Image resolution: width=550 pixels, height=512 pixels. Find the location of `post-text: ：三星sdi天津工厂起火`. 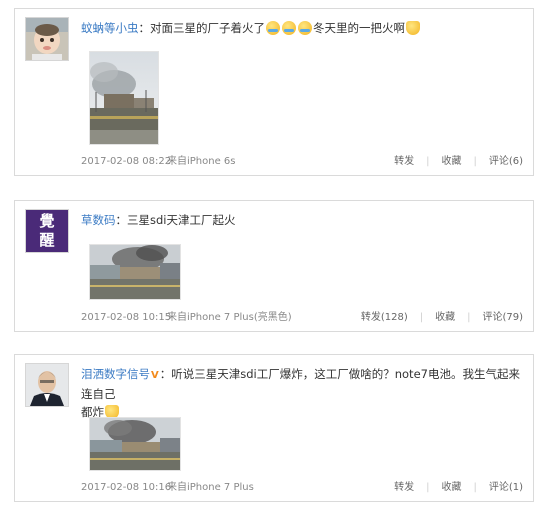

post-text: ：三星sdi天津工厂起火 is located at coordinates (175, 220).